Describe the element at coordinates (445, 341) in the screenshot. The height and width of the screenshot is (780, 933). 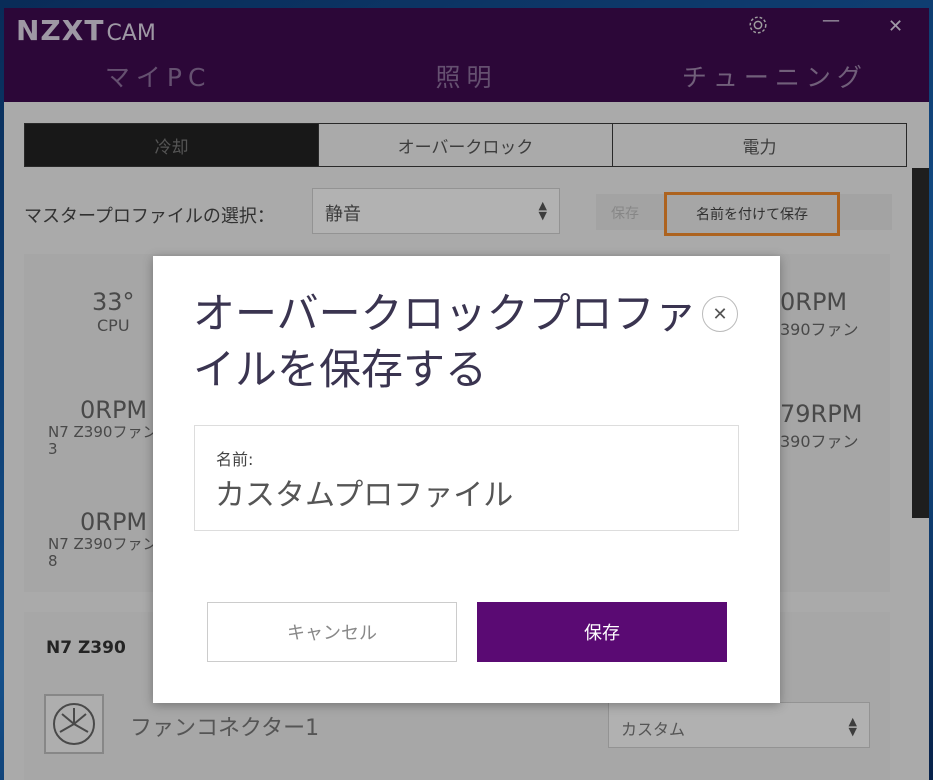
I see `dialog-title: オーバークロックプロファイルを保存する` at that location.